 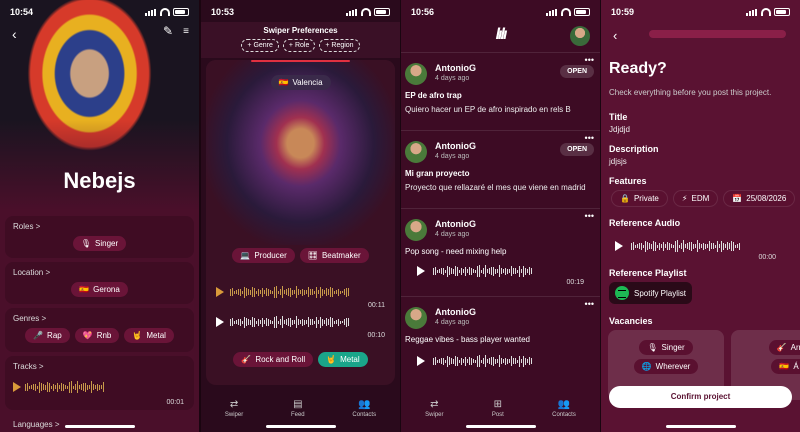 I want to click on track-duration: 00:10, so click(x=376, y=335).